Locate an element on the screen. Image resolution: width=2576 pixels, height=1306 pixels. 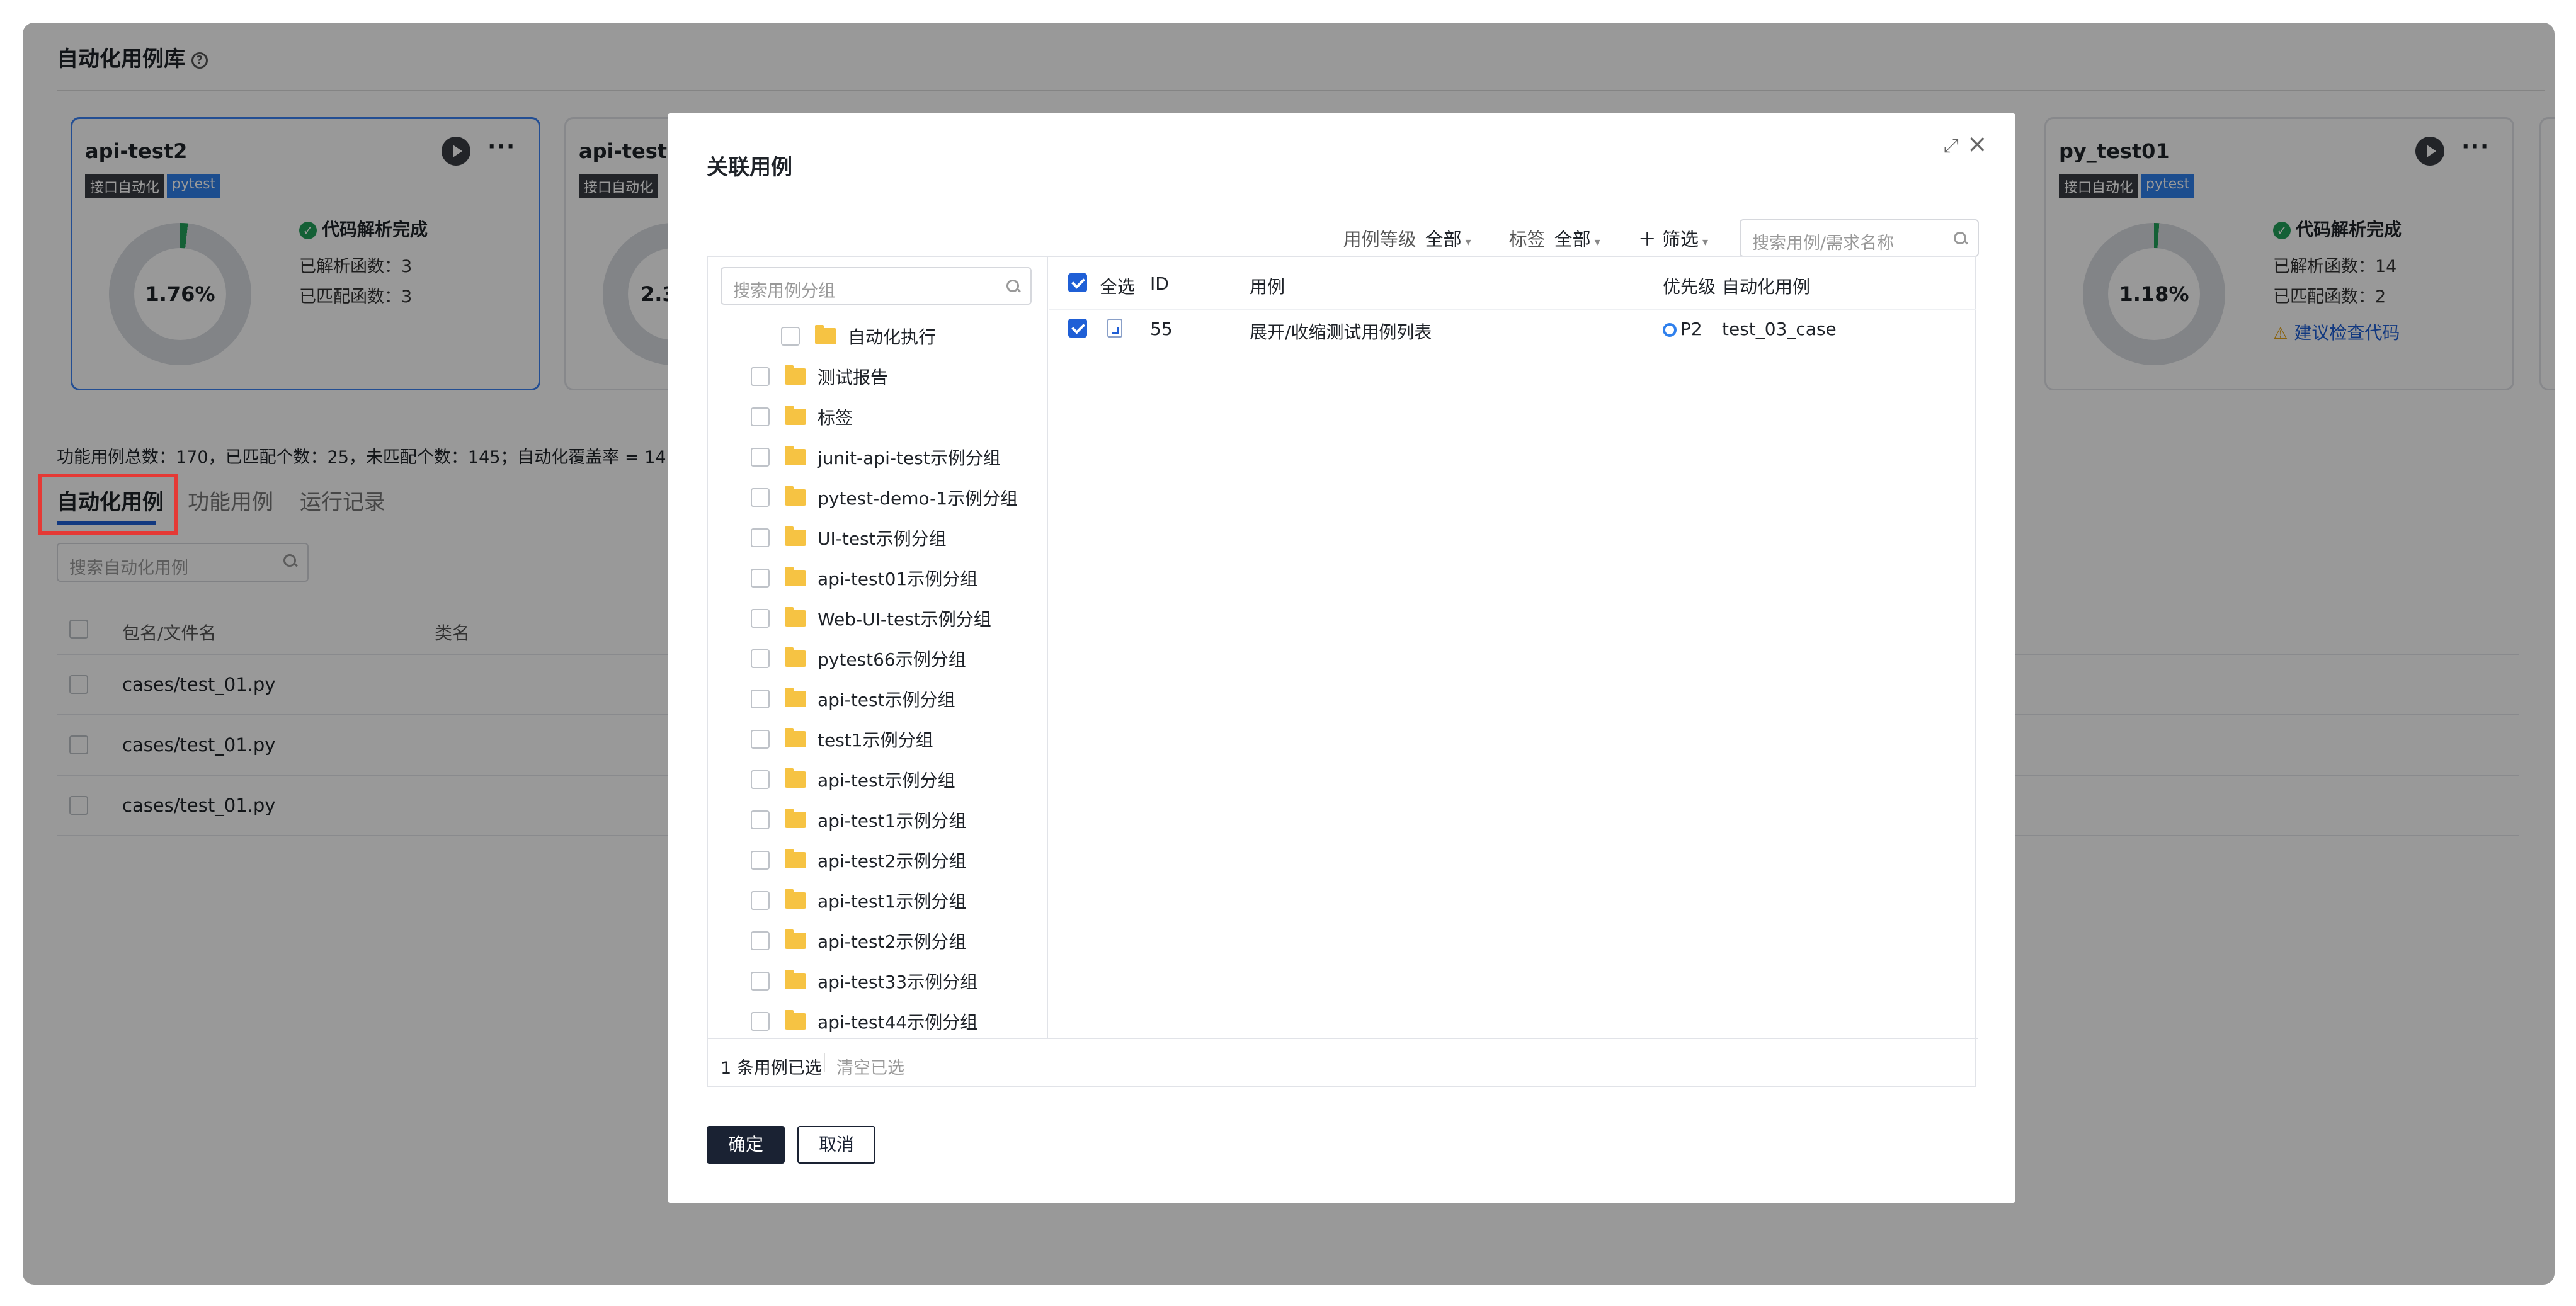
tree-node-label: 自动化执行 is located at coordinates (892, 337).